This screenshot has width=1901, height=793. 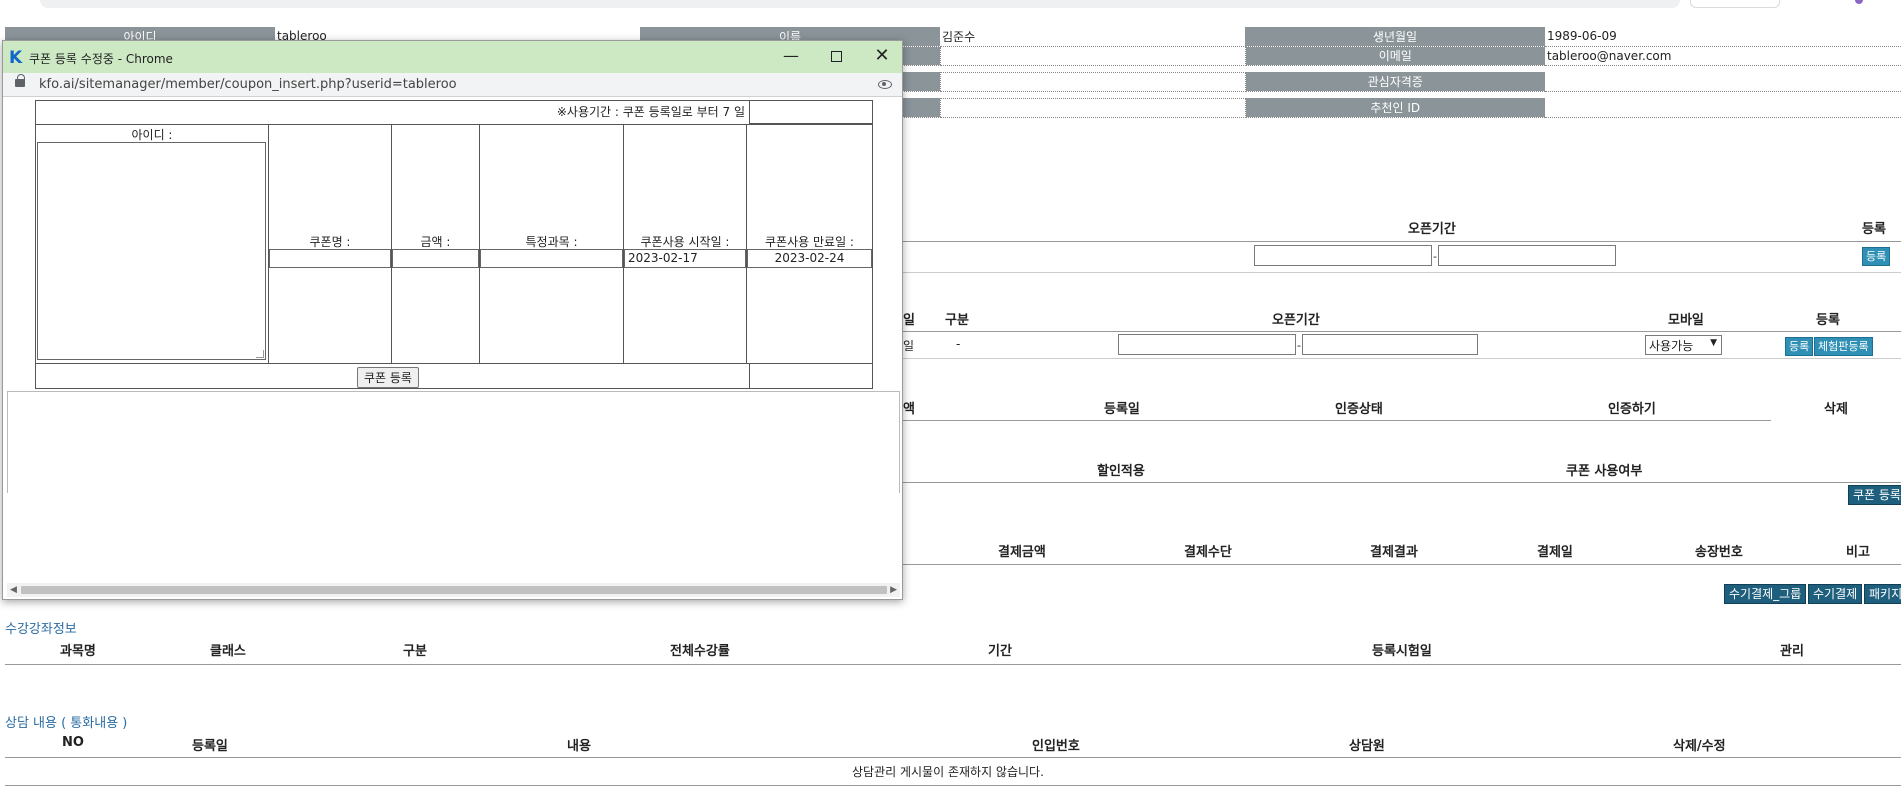 What do you see at coordinates (551, 258) in the screenshot?
I see `course-input` at bounding box center [551, 258].